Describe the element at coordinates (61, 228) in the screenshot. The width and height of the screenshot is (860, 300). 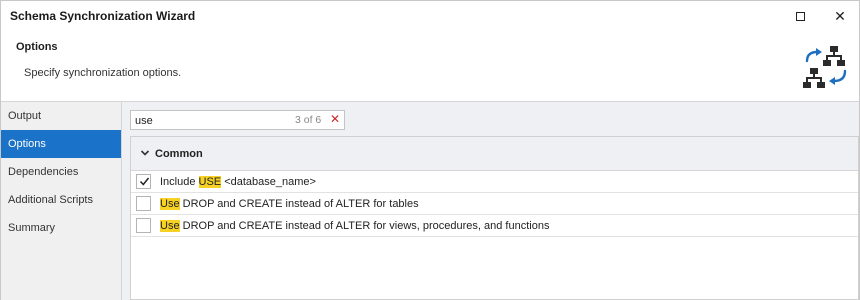
I see `sidebar-item-summary: Summary` at that location.